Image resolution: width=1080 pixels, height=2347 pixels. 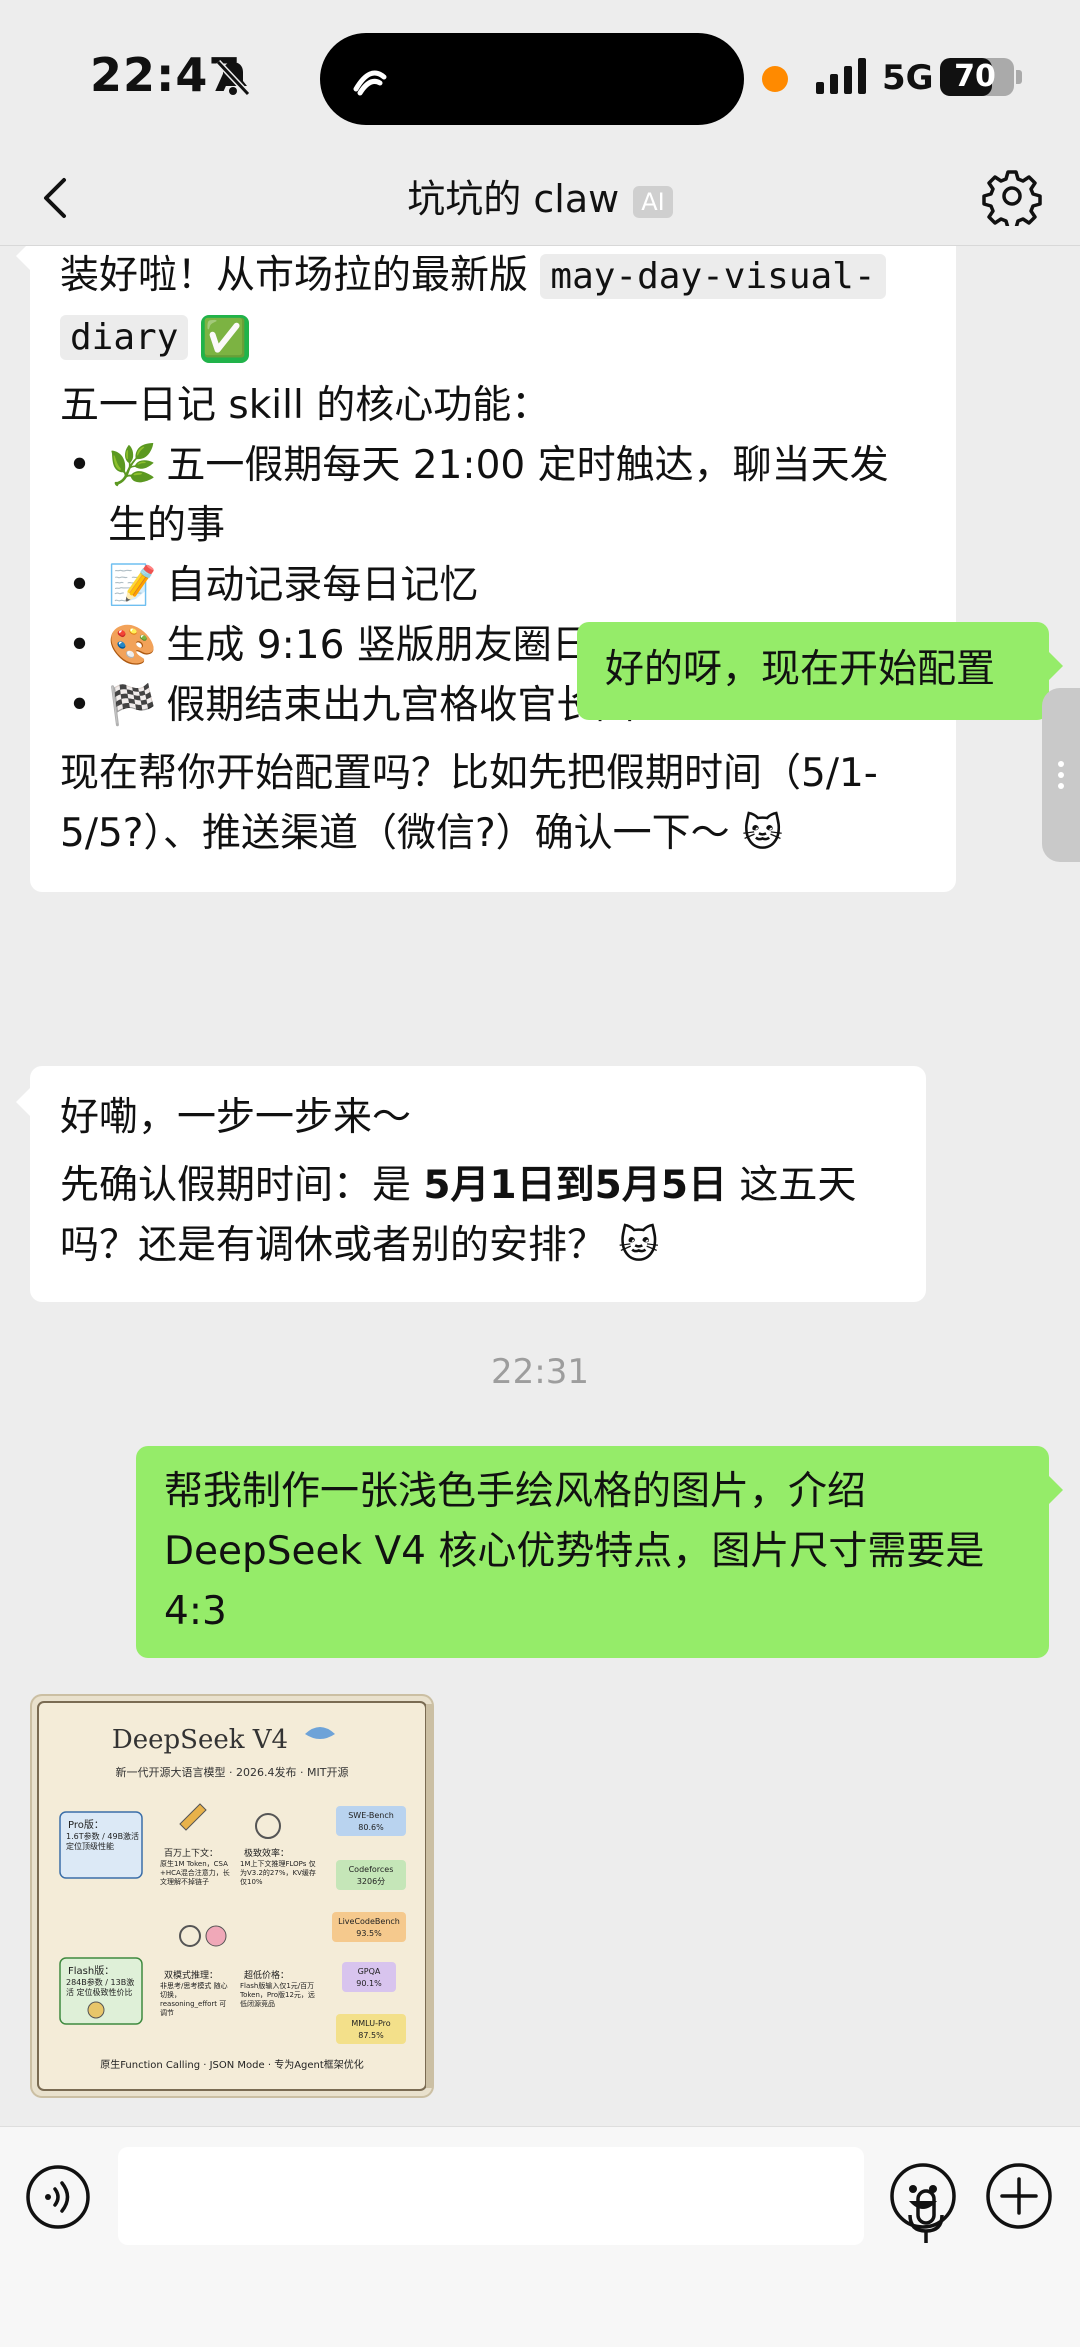 I want to click on bench-value: 80.6%, so click(x=371, y=1827).